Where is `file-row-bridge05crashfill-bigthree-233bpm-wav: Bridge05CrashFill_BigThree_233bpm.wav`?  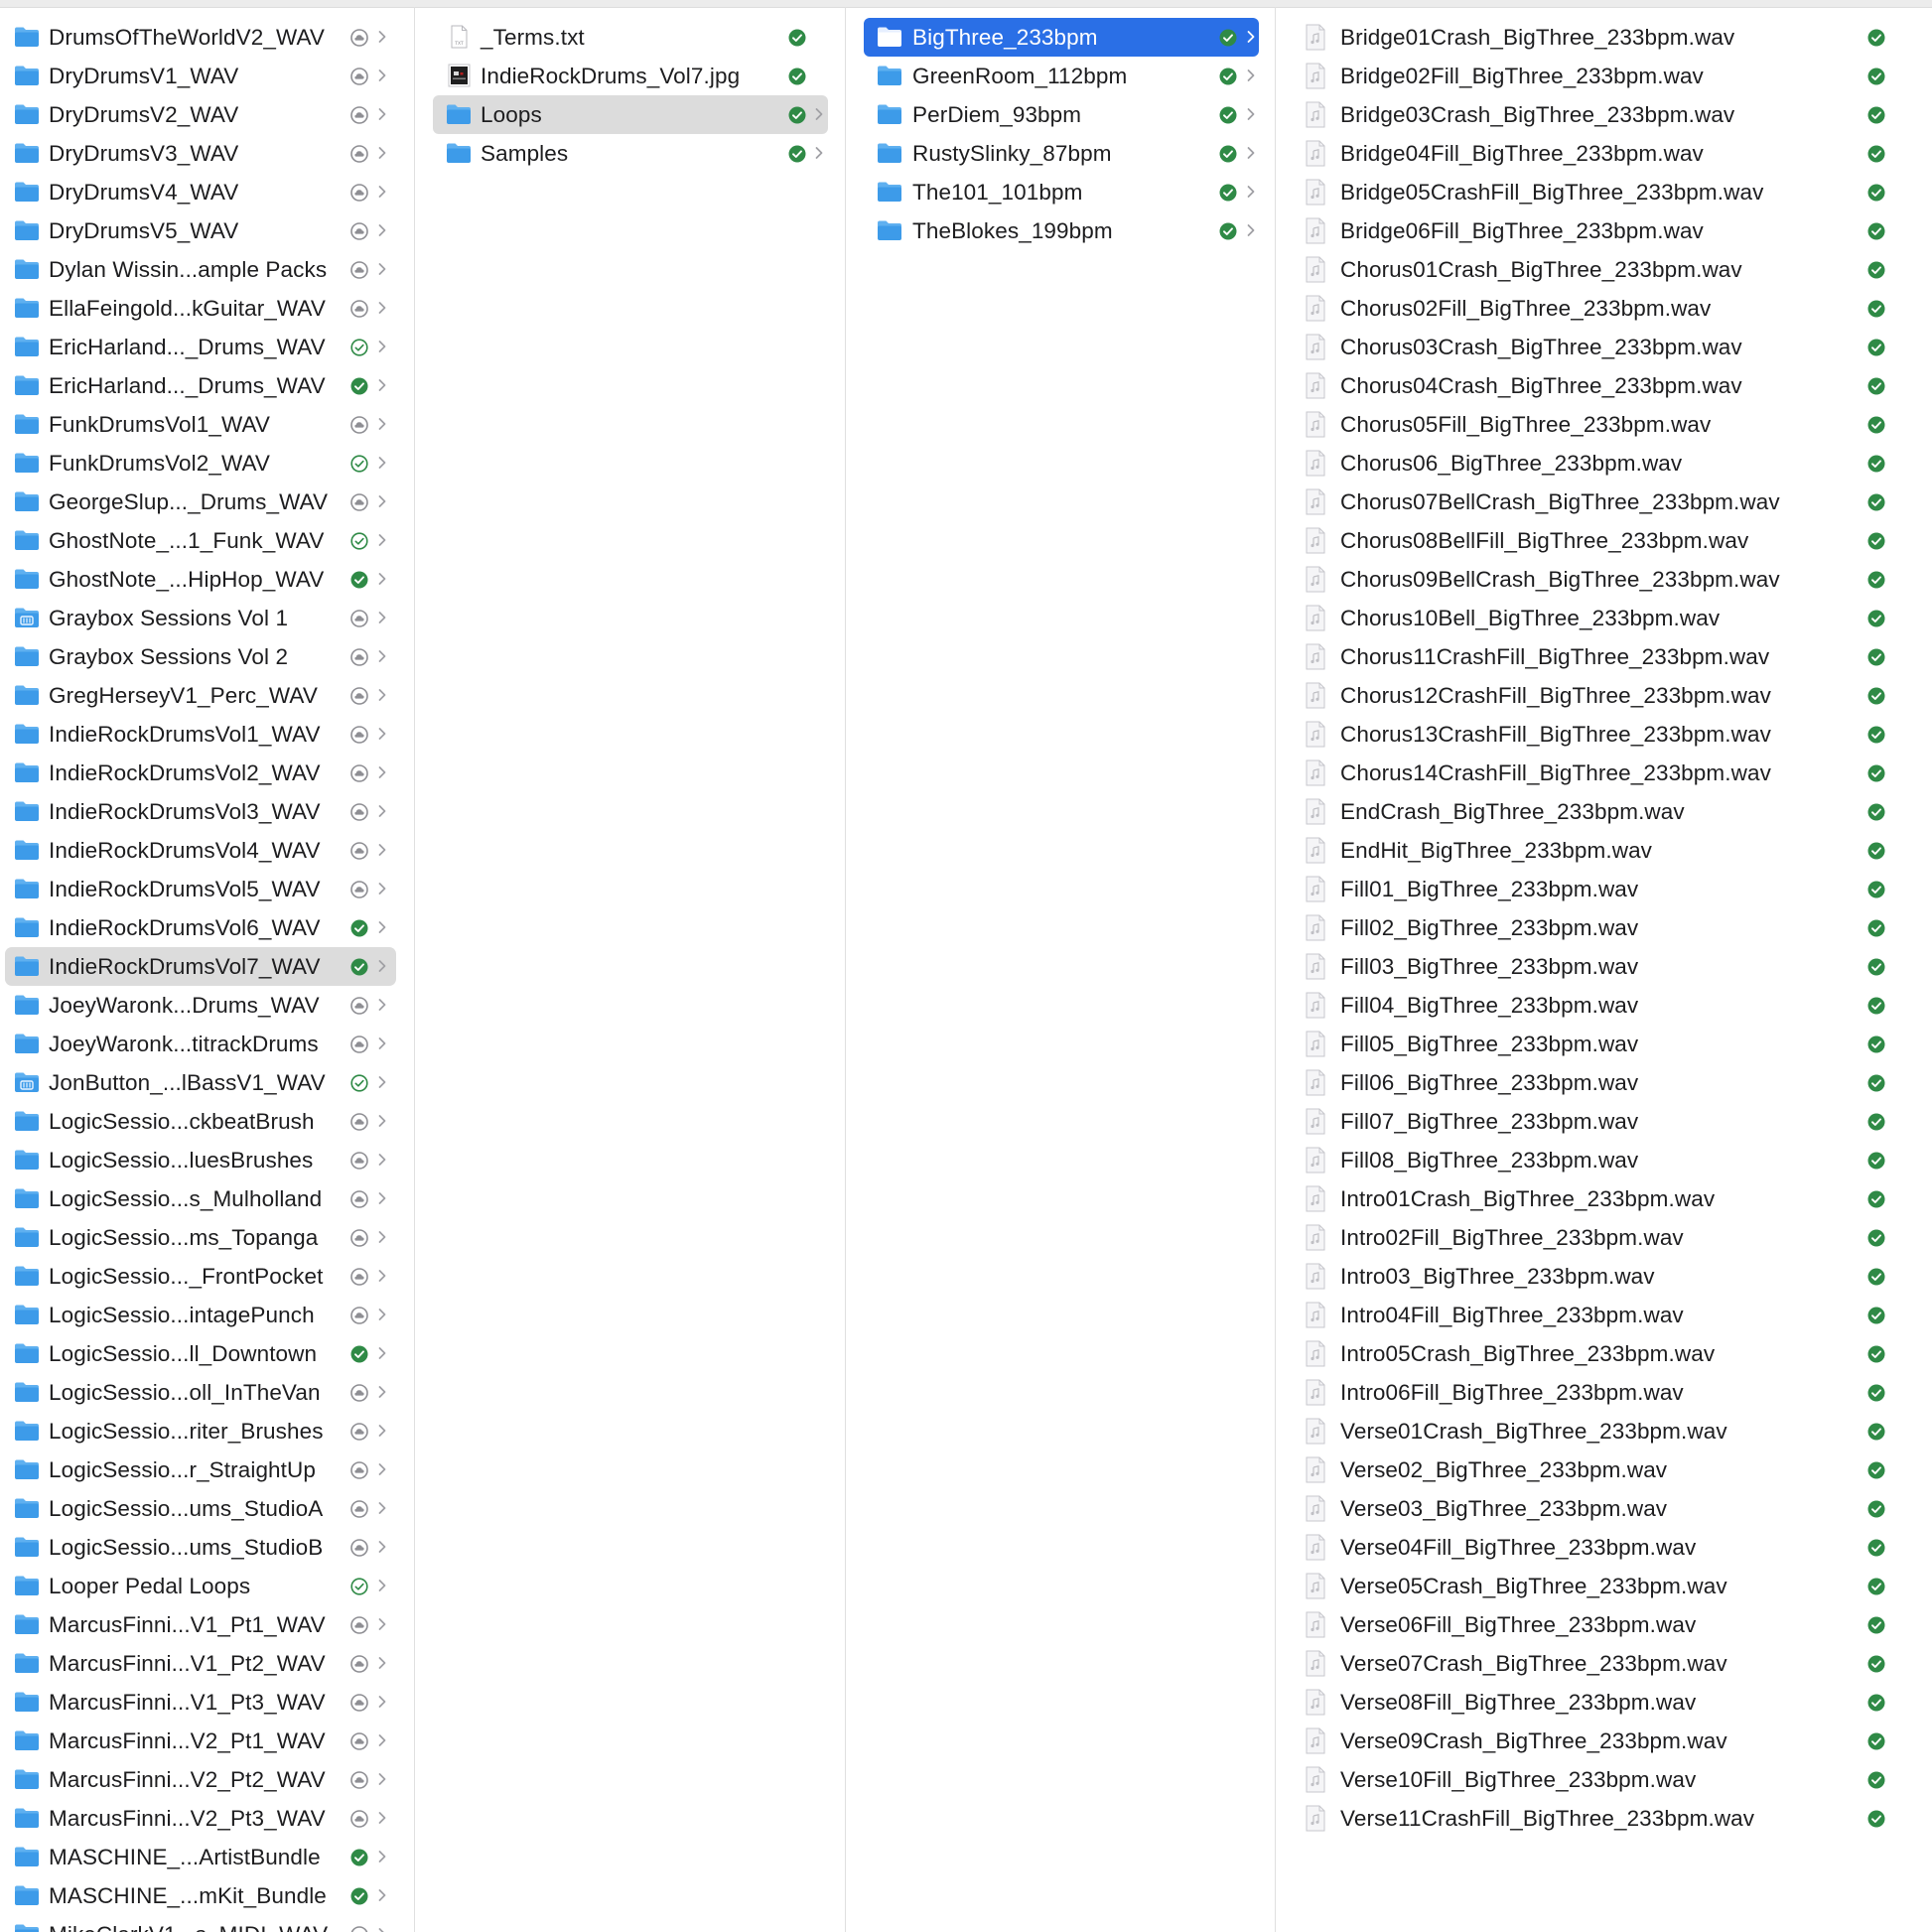
file-row-bridge05crashfill-bigthree-233bpm-wav: Bridge05CrashFill_BigThree_233bpm.wav is located at coordinates (1604, 192).